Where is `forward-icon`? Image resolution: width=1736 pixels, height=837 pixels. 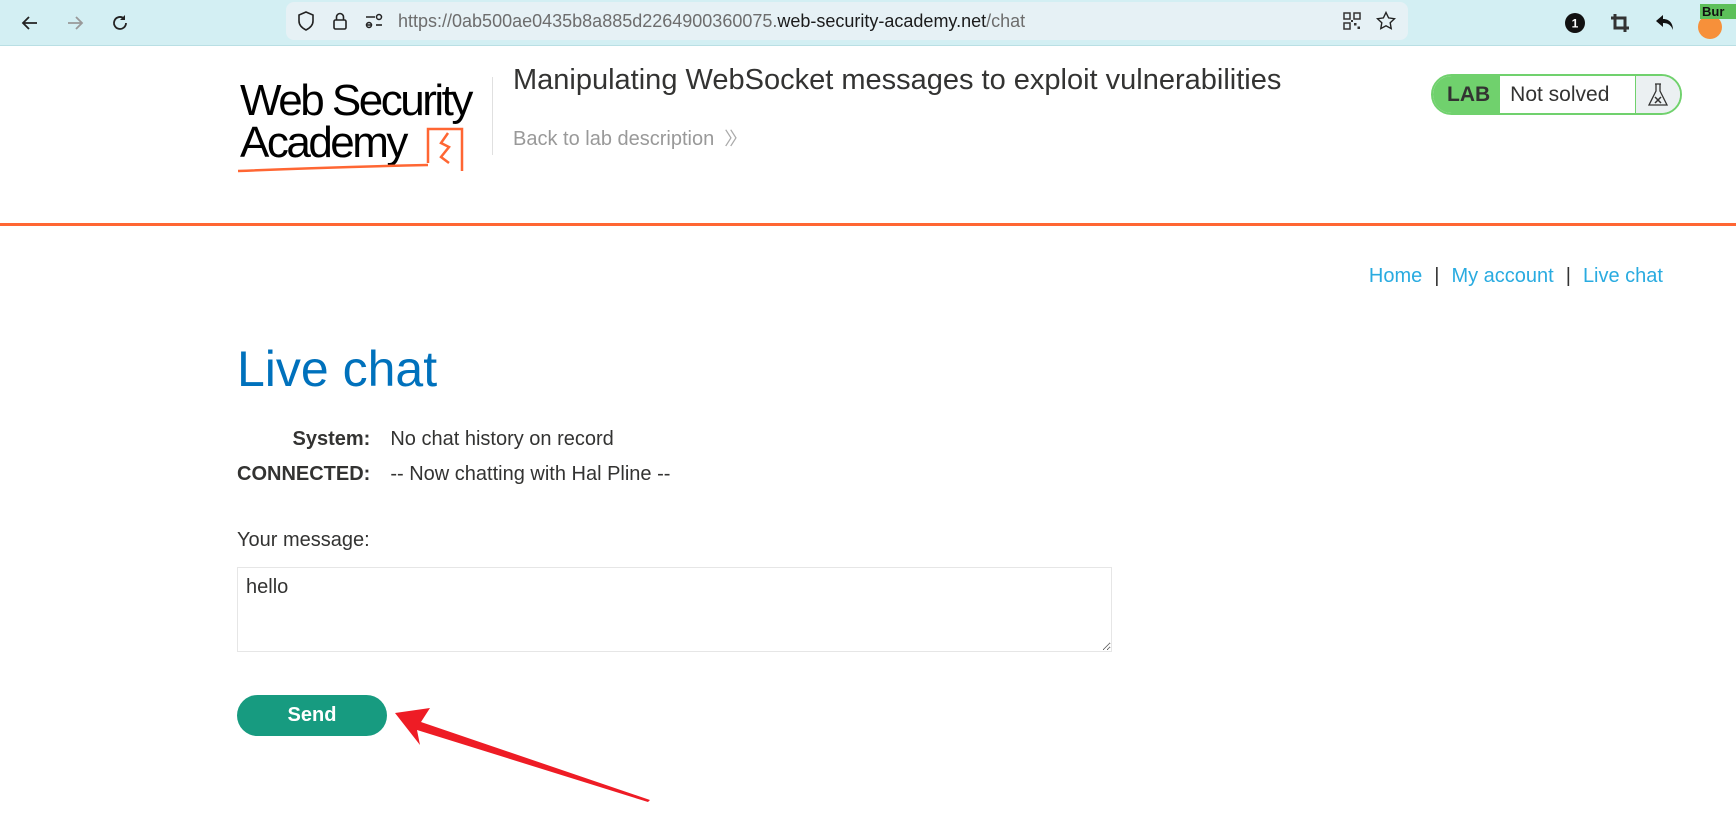 forward-icon is located at coordinates (76, 23).